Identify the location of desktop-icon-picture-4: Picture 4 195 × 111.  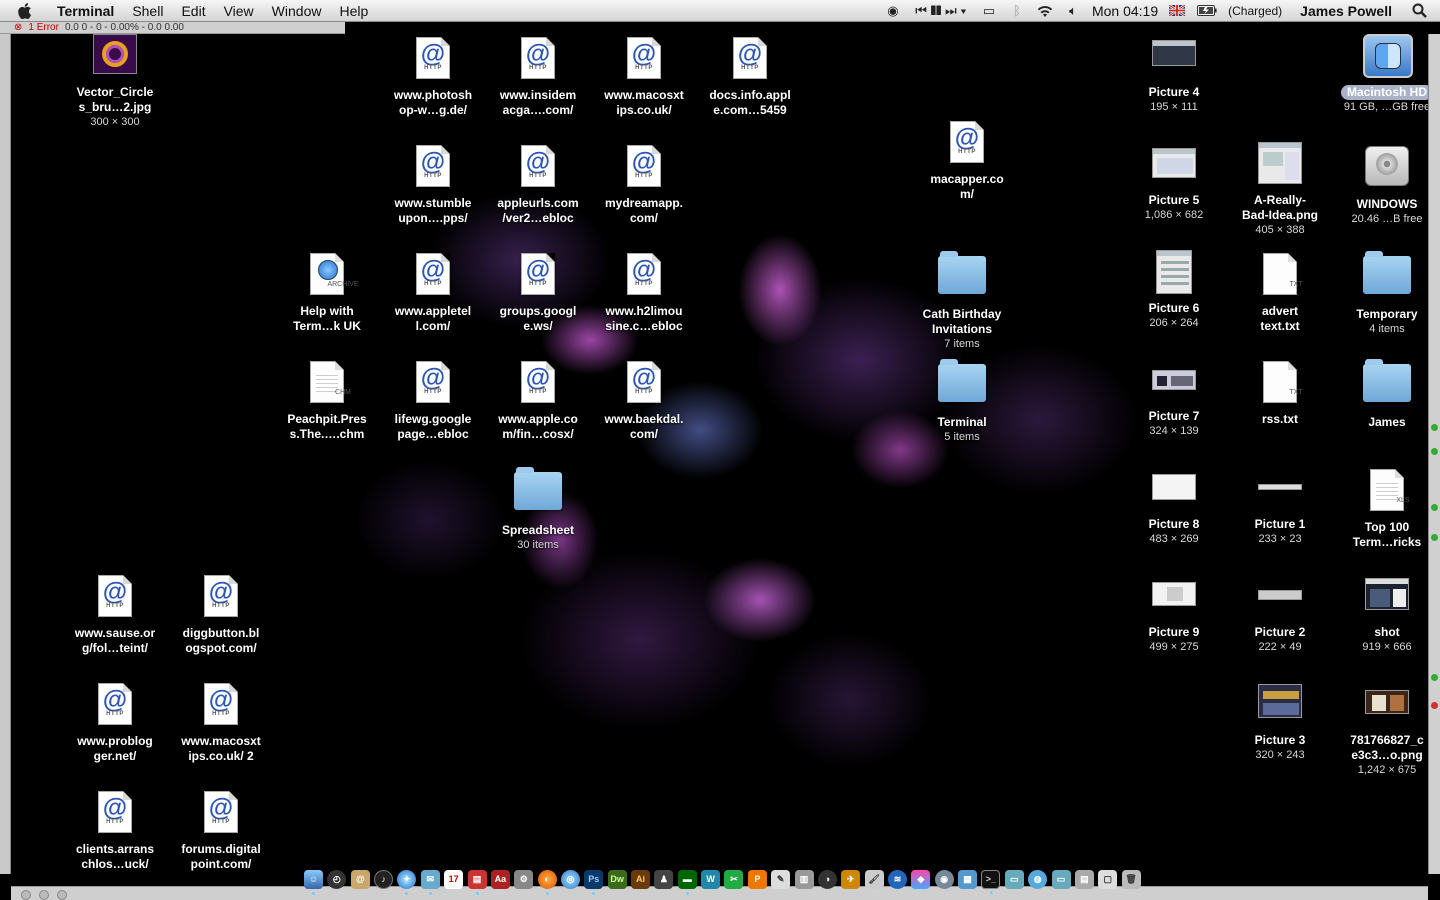
(1174, 74).